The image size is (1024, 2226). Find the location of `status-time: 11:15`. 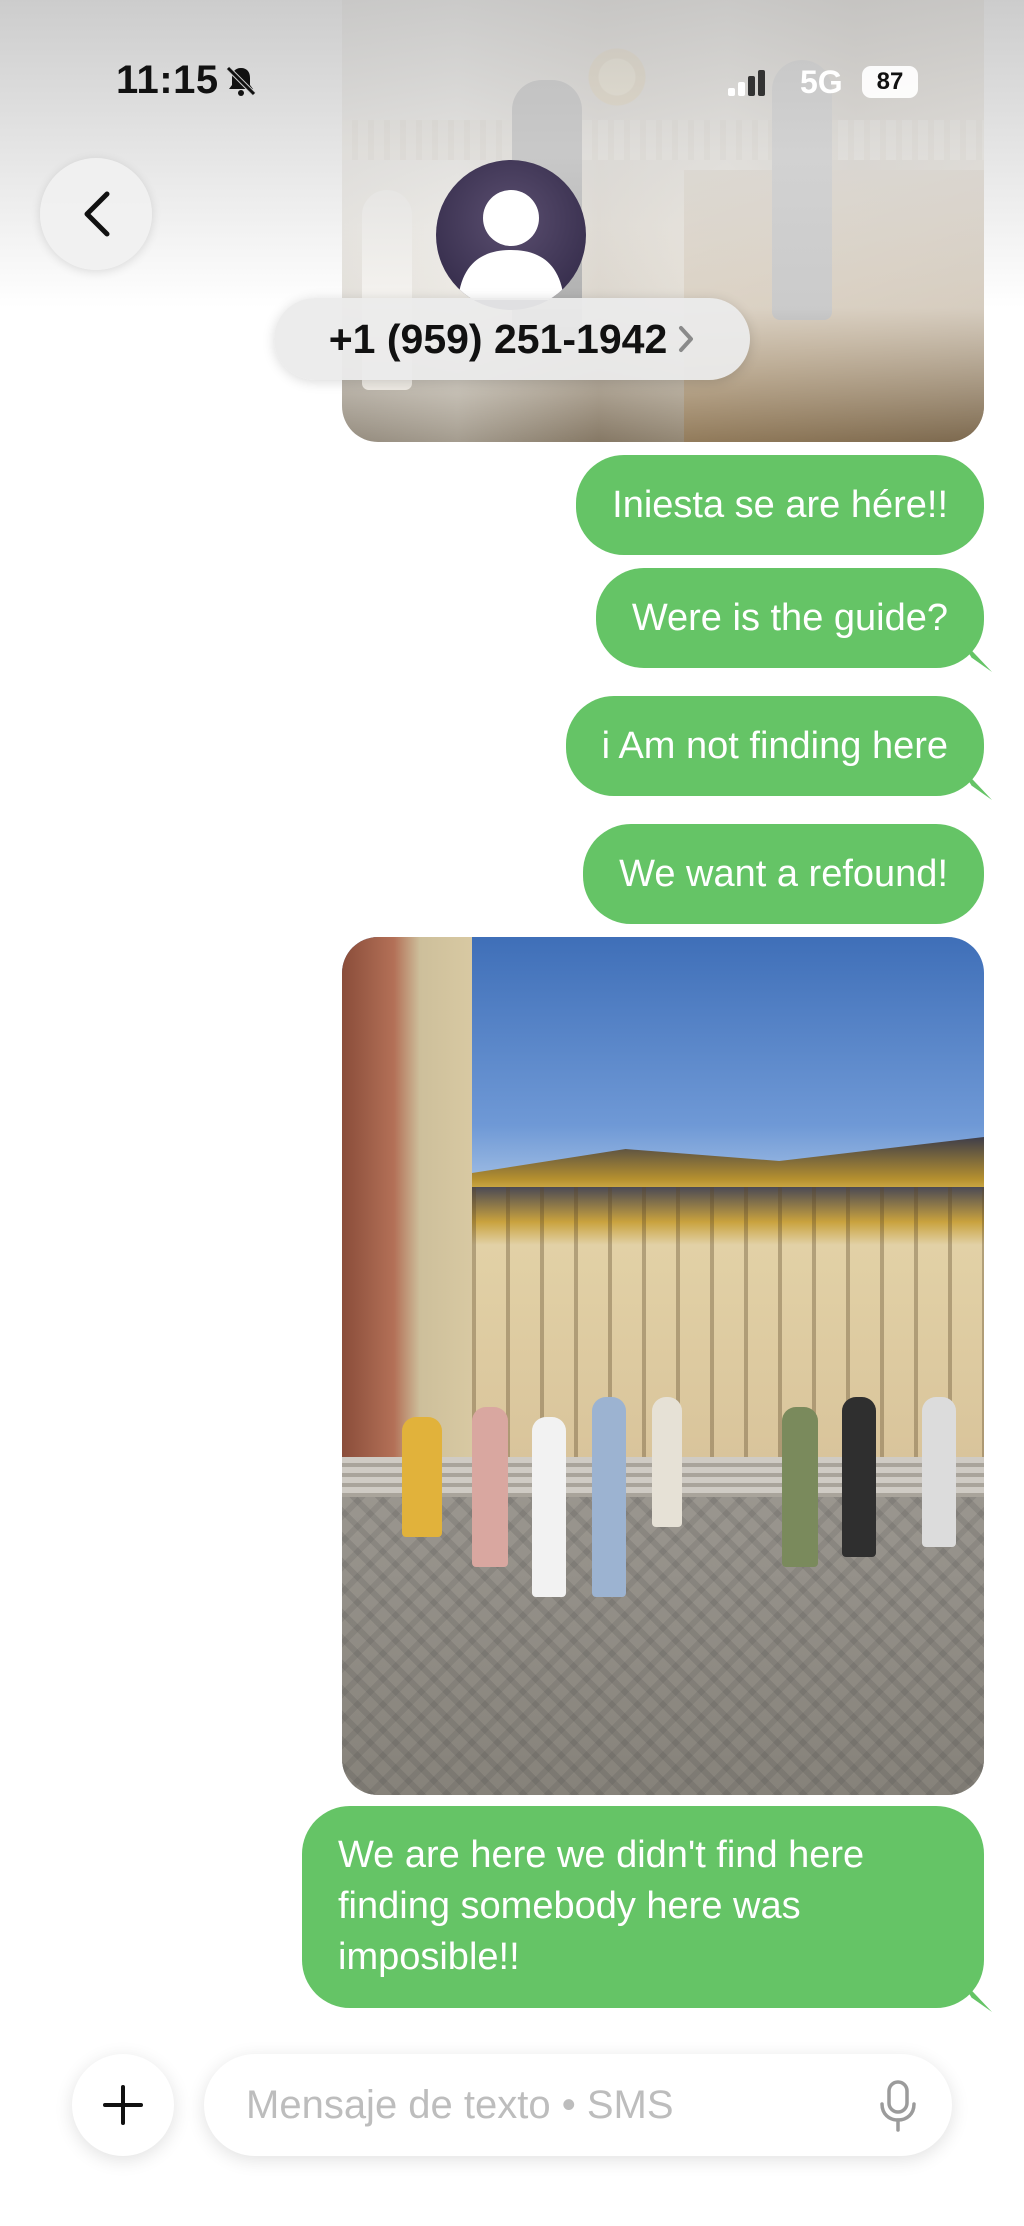

status-time: 11:15 is located at coordinates (167, 80).